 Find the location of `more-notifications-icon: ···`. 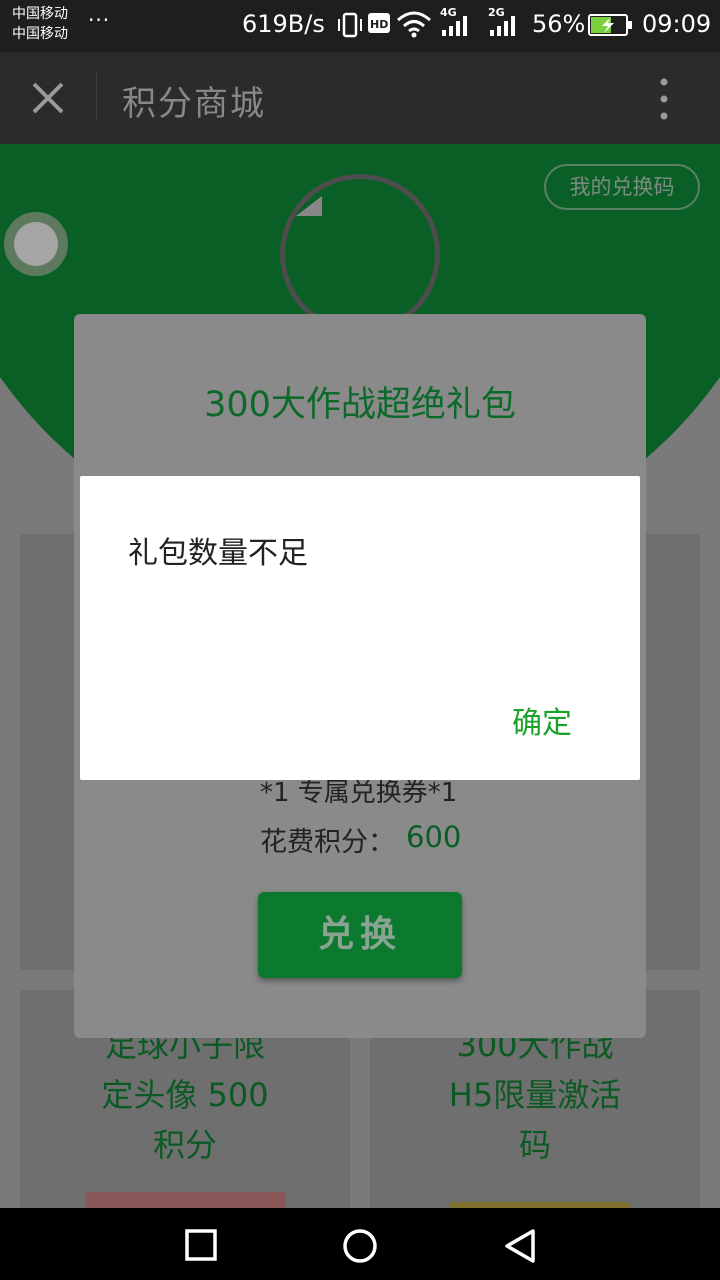

more-notifications-icon: ··· is located at coordinates (99, 20).